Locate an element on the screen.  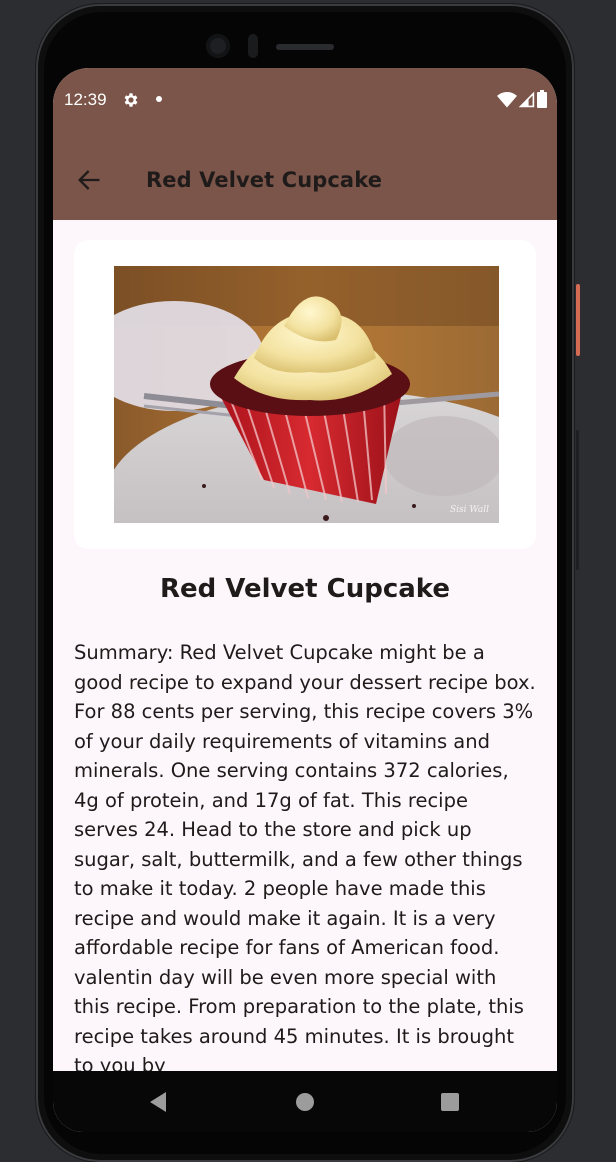
signal-icon is located at coordinates (527, 99).